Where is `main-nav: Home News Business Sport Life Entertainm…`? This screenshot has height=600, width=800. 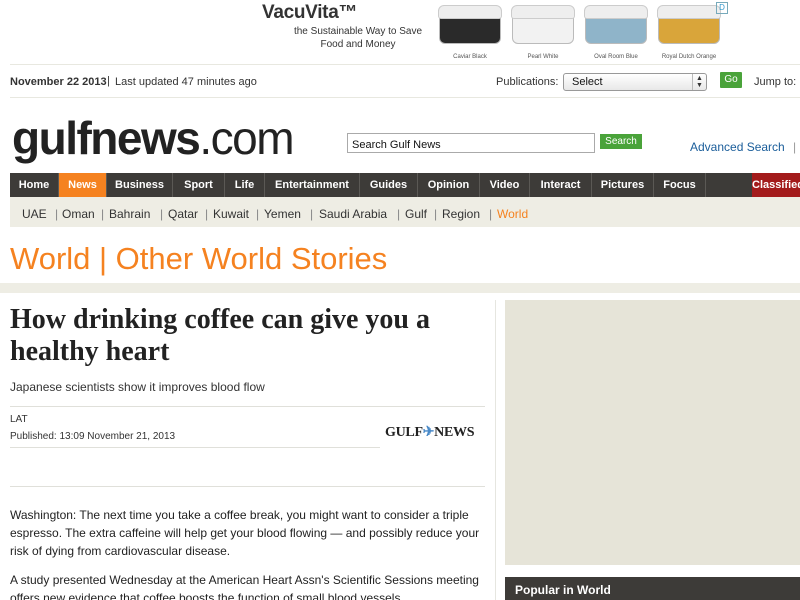
main-nav: Home News Business Sport Life Entertainm… is located at coordinates (405, 185).